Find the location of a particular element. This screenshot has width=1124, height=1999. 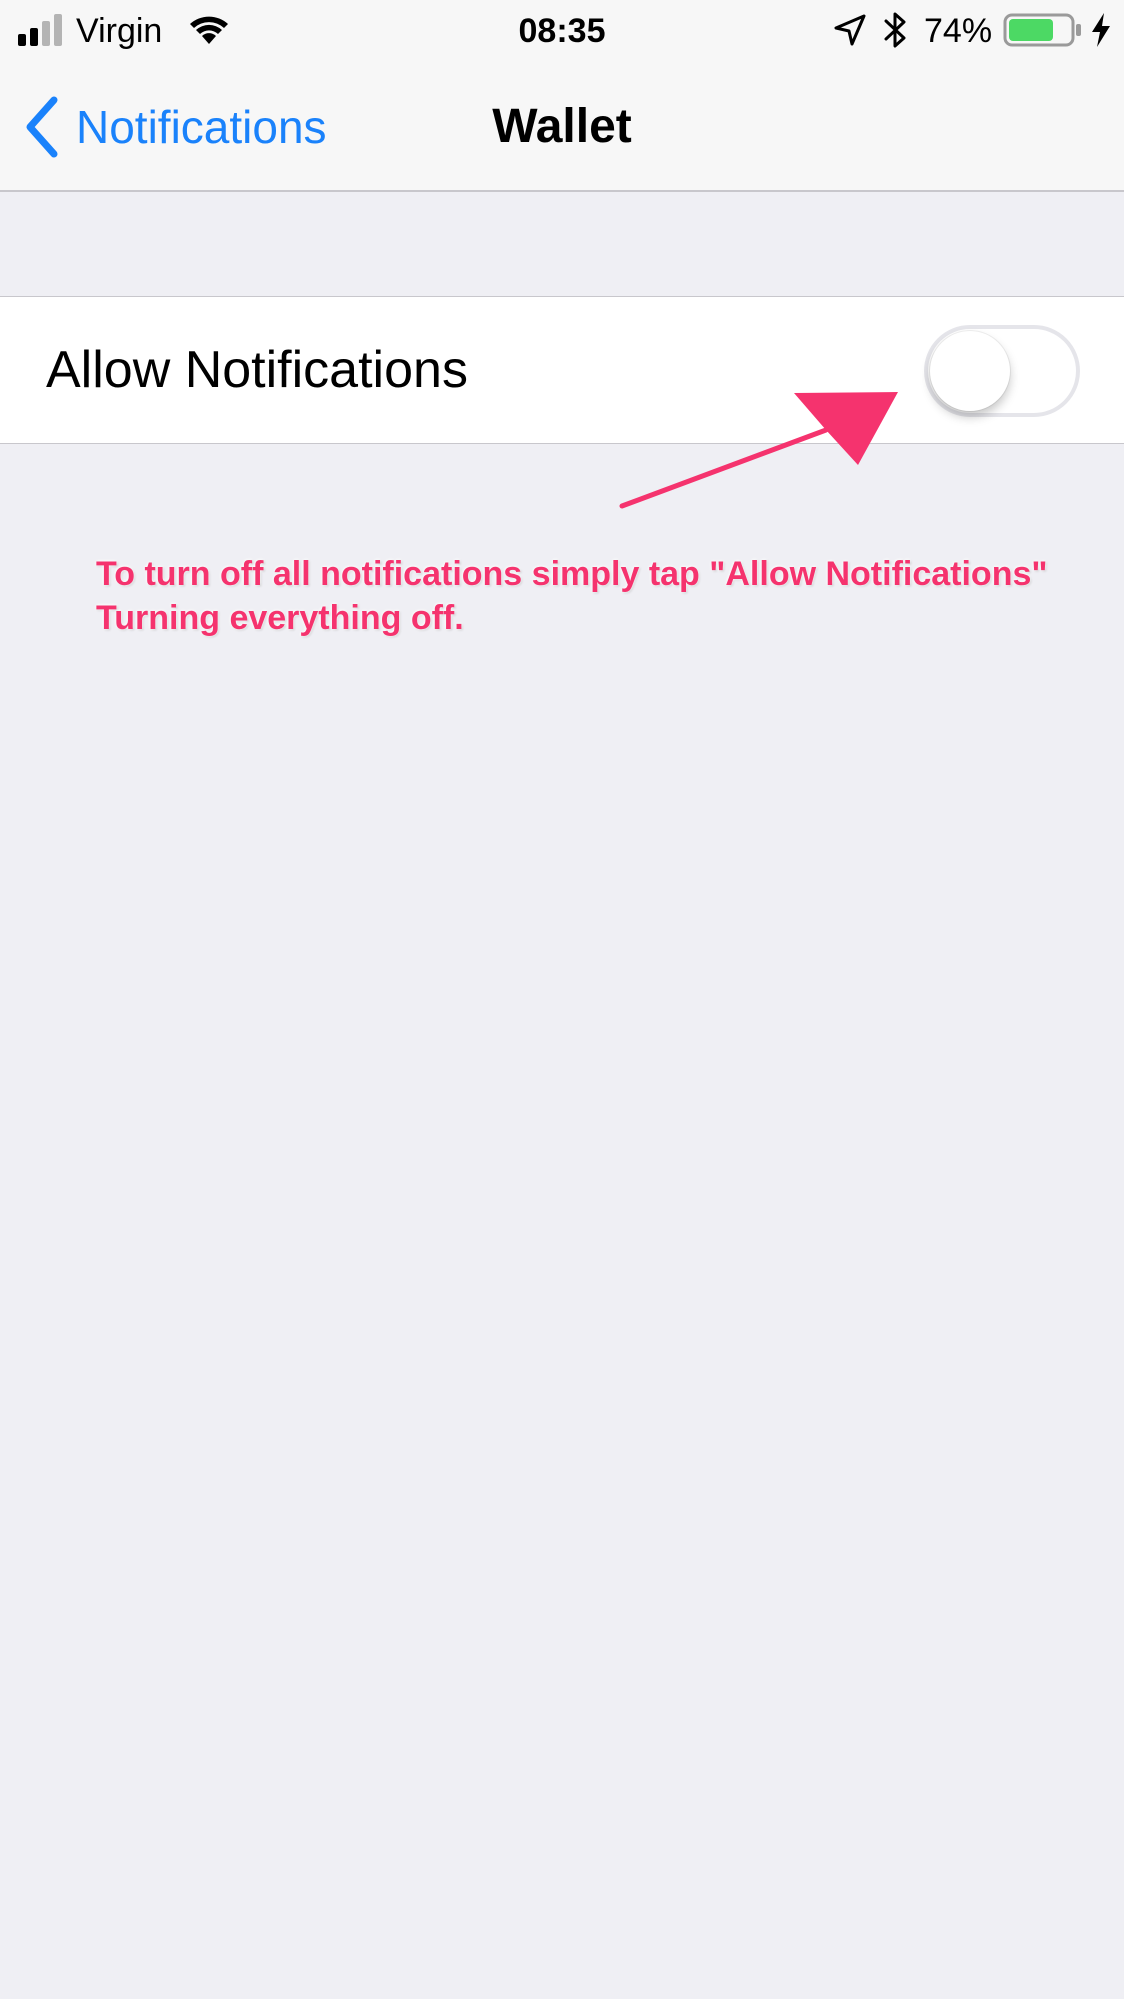

charging-icon is located at coordinates (1101, 30).